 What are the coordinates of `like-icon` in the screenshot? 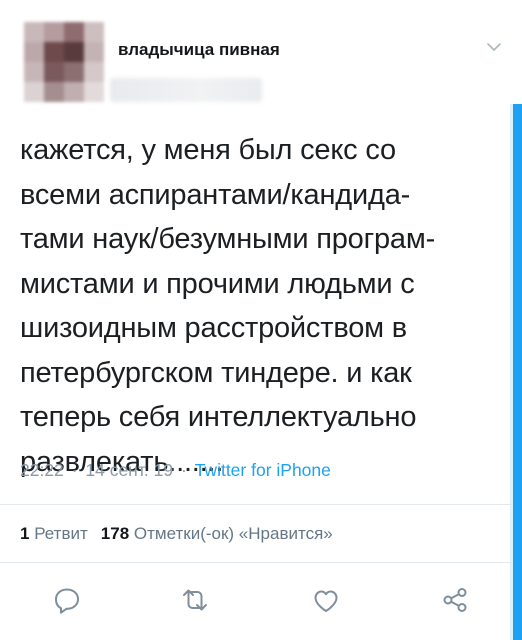 It's located at (326, 601).